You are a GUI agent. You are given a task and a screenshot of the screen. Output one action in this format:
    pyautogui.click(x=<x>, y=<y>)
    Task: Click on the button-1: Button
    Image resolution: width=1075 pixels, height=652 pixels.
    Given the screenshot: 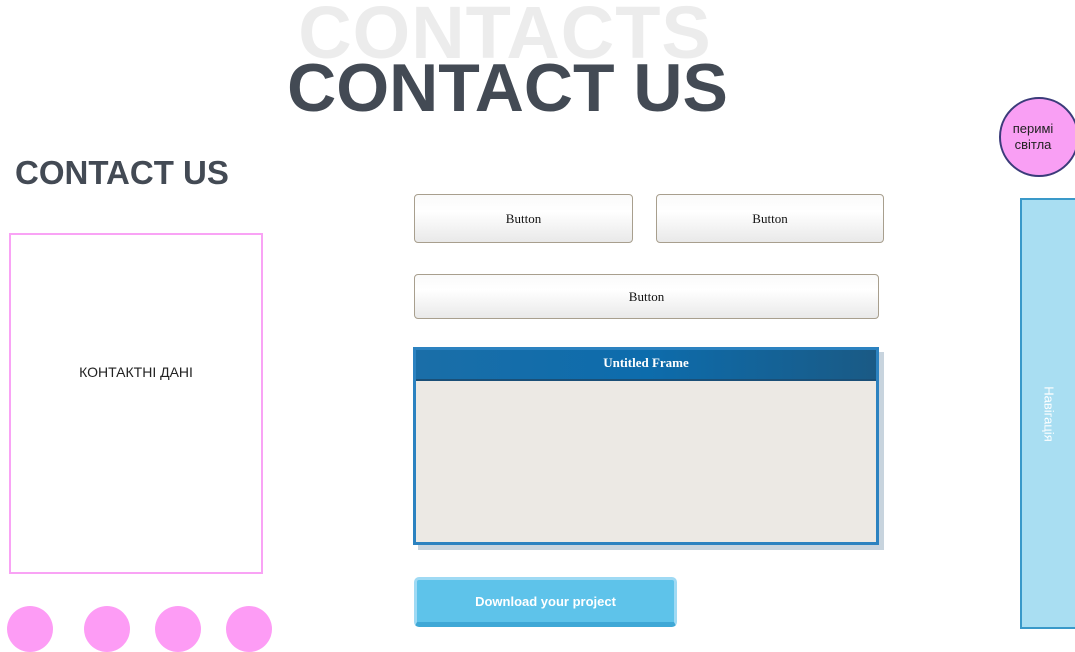 What is the action you would take?
    pyautogui.click(x=523, y=218)
    